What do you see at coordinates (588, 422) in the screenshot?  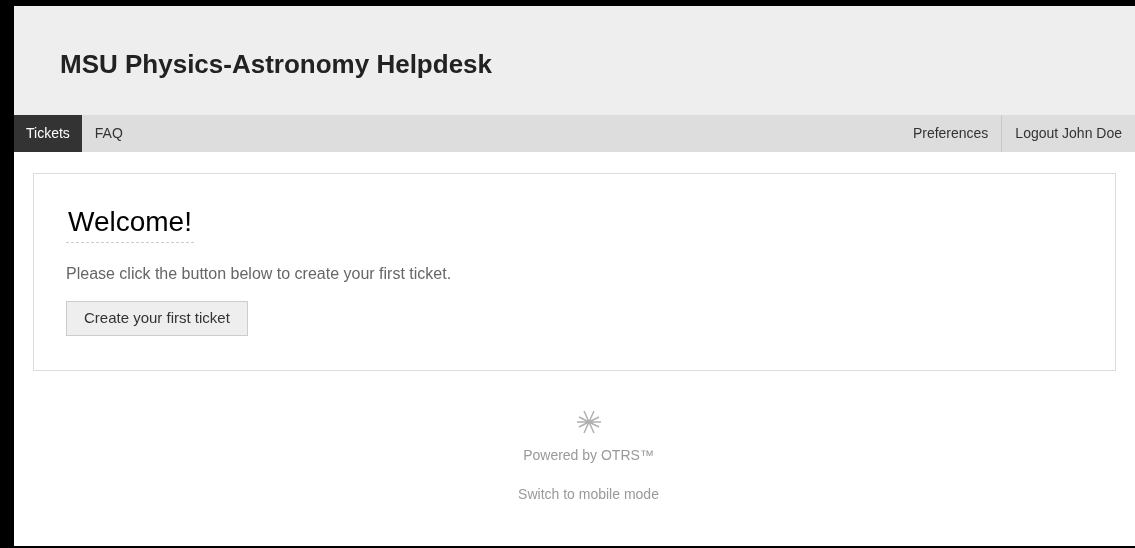 I see `logo-icon` at bounding box center [588, 422].